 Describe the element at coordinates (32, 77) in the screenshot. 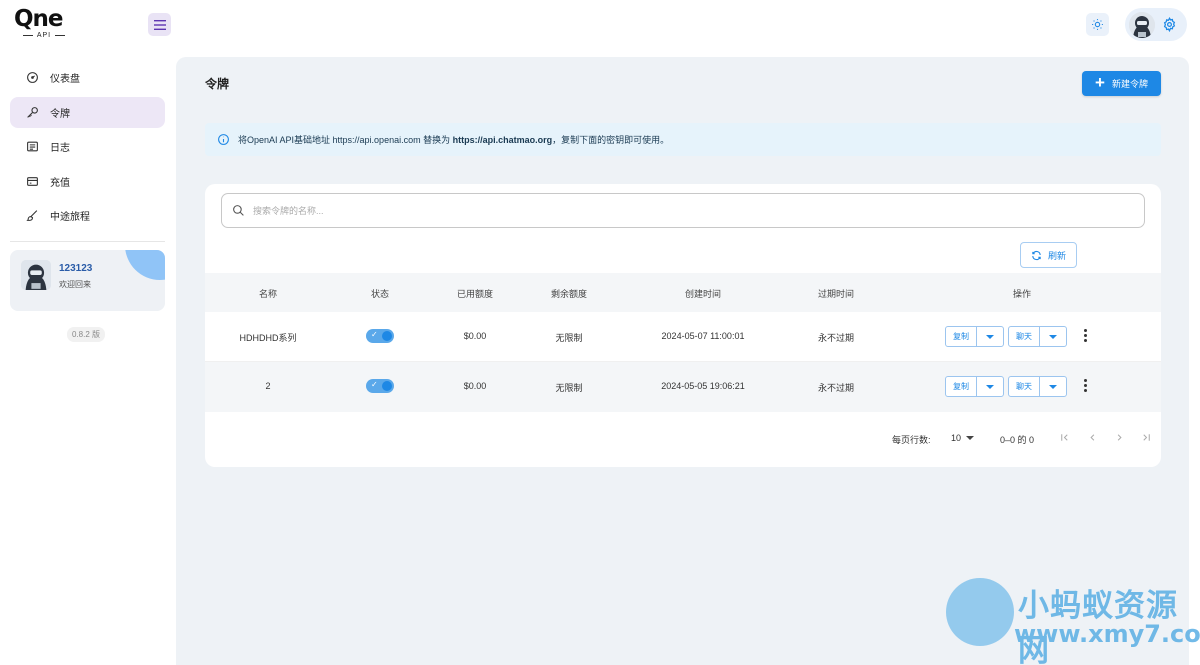

I see `dashboard-icon` at that location.